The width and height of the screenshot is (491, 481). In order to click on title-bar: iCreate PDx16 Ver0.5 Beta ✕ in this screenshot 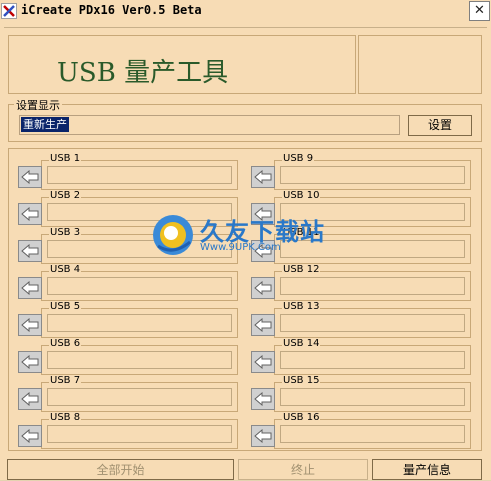, I will do `click(245, 11)`.